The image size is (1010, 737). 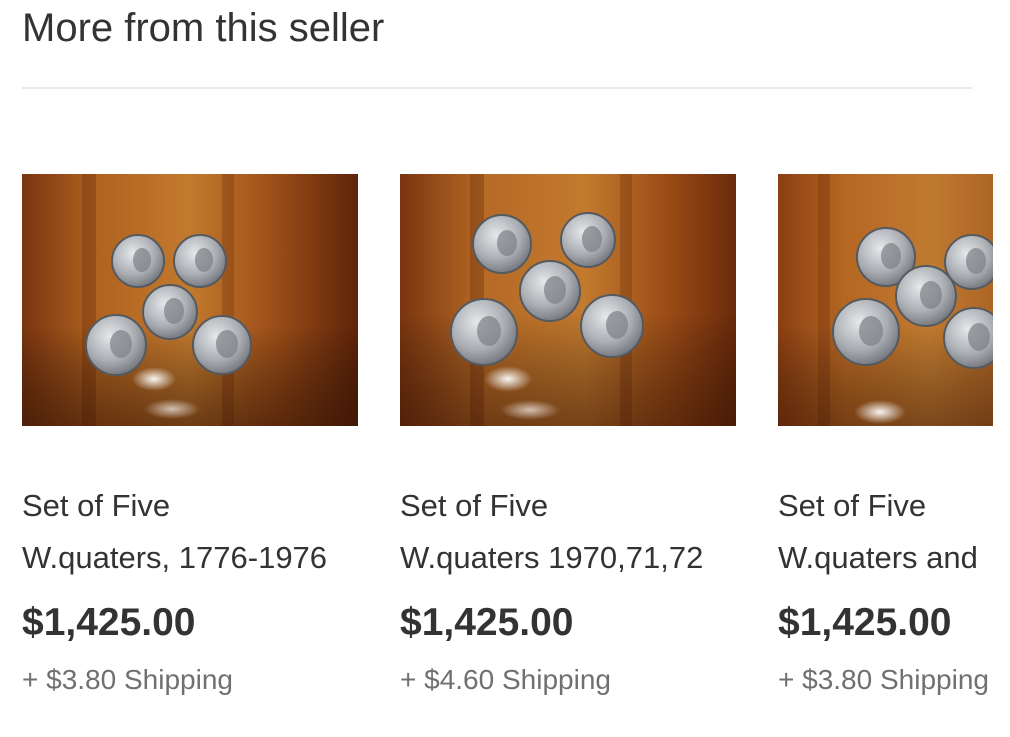 I want to click on section-divider, so click(x=497, y=88).